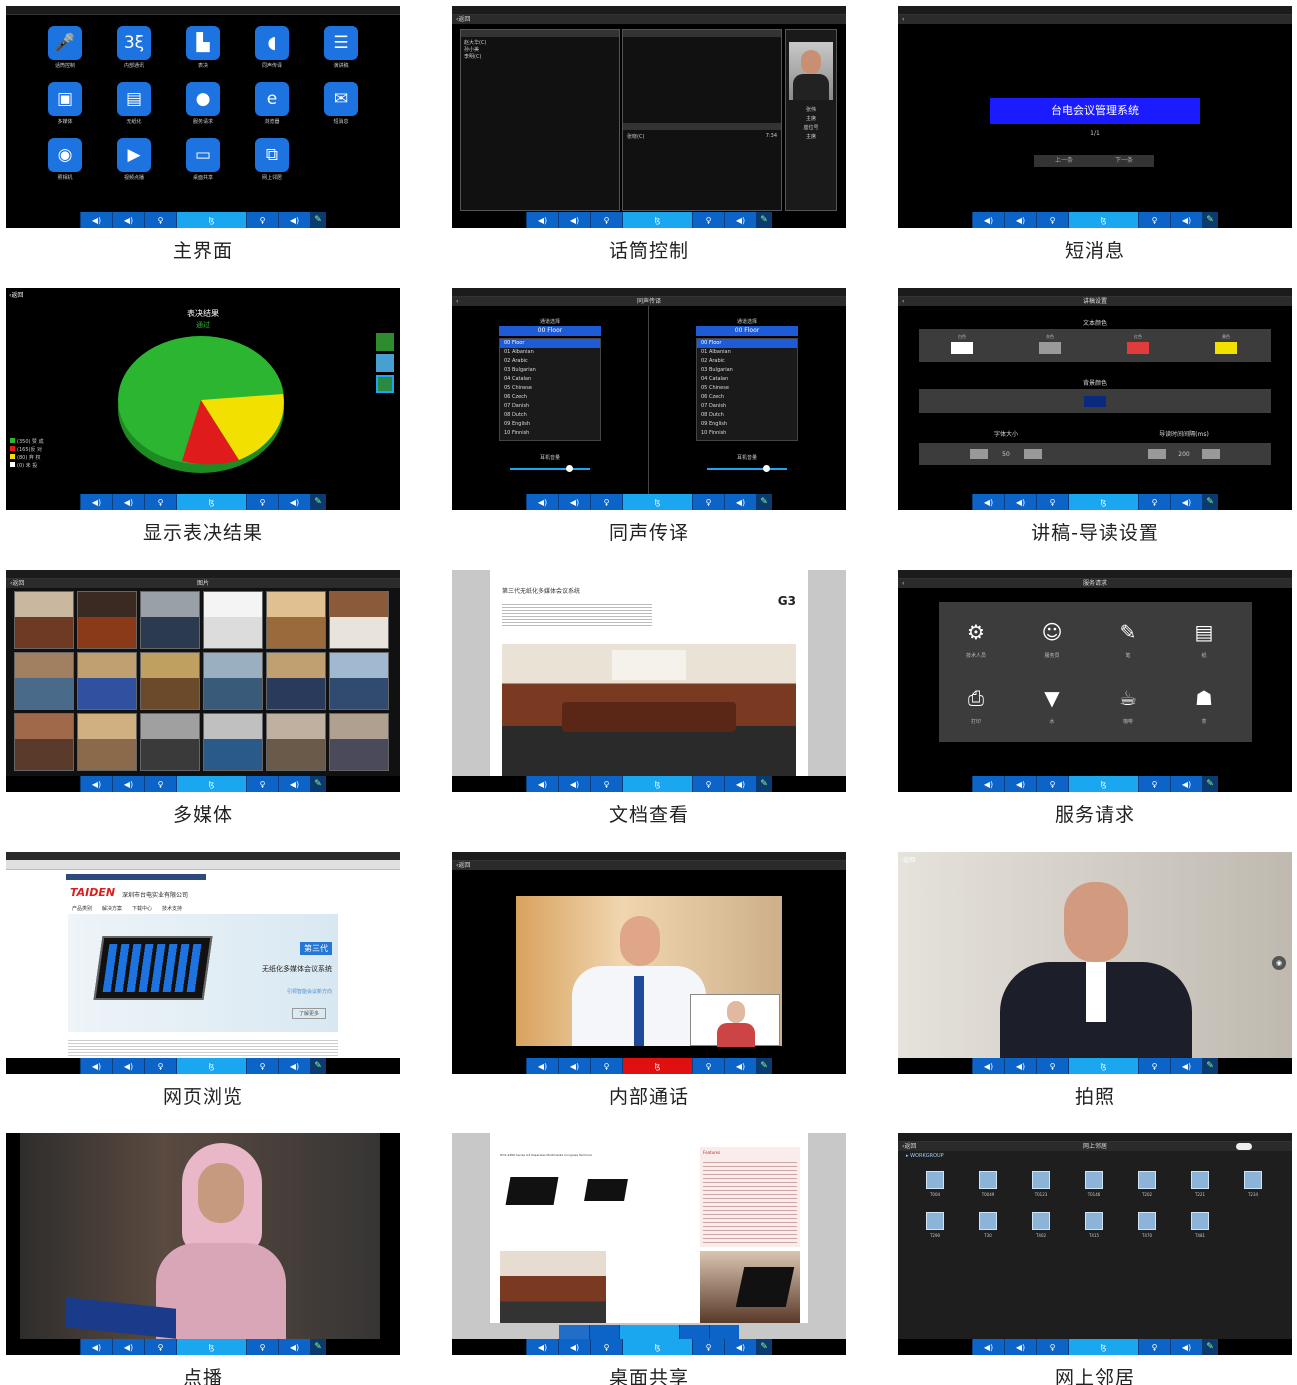  I want to click on chart-type-bar, so click(385, 342).